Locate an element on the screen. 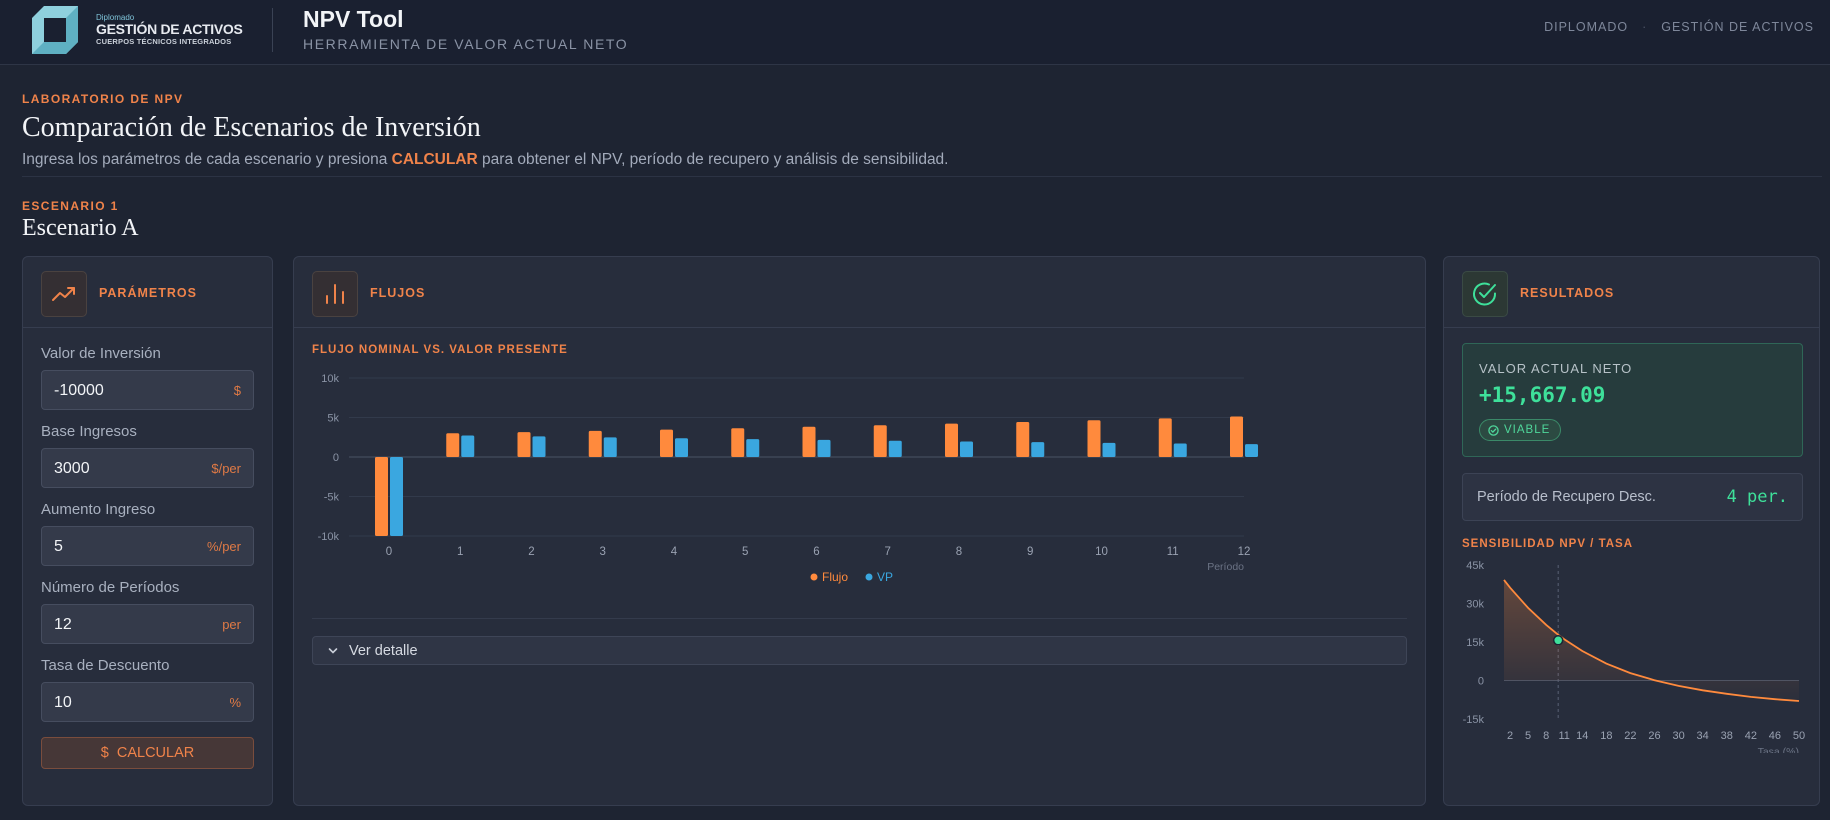  x-tick-label: 38 is located at coordinates (1727, 736).